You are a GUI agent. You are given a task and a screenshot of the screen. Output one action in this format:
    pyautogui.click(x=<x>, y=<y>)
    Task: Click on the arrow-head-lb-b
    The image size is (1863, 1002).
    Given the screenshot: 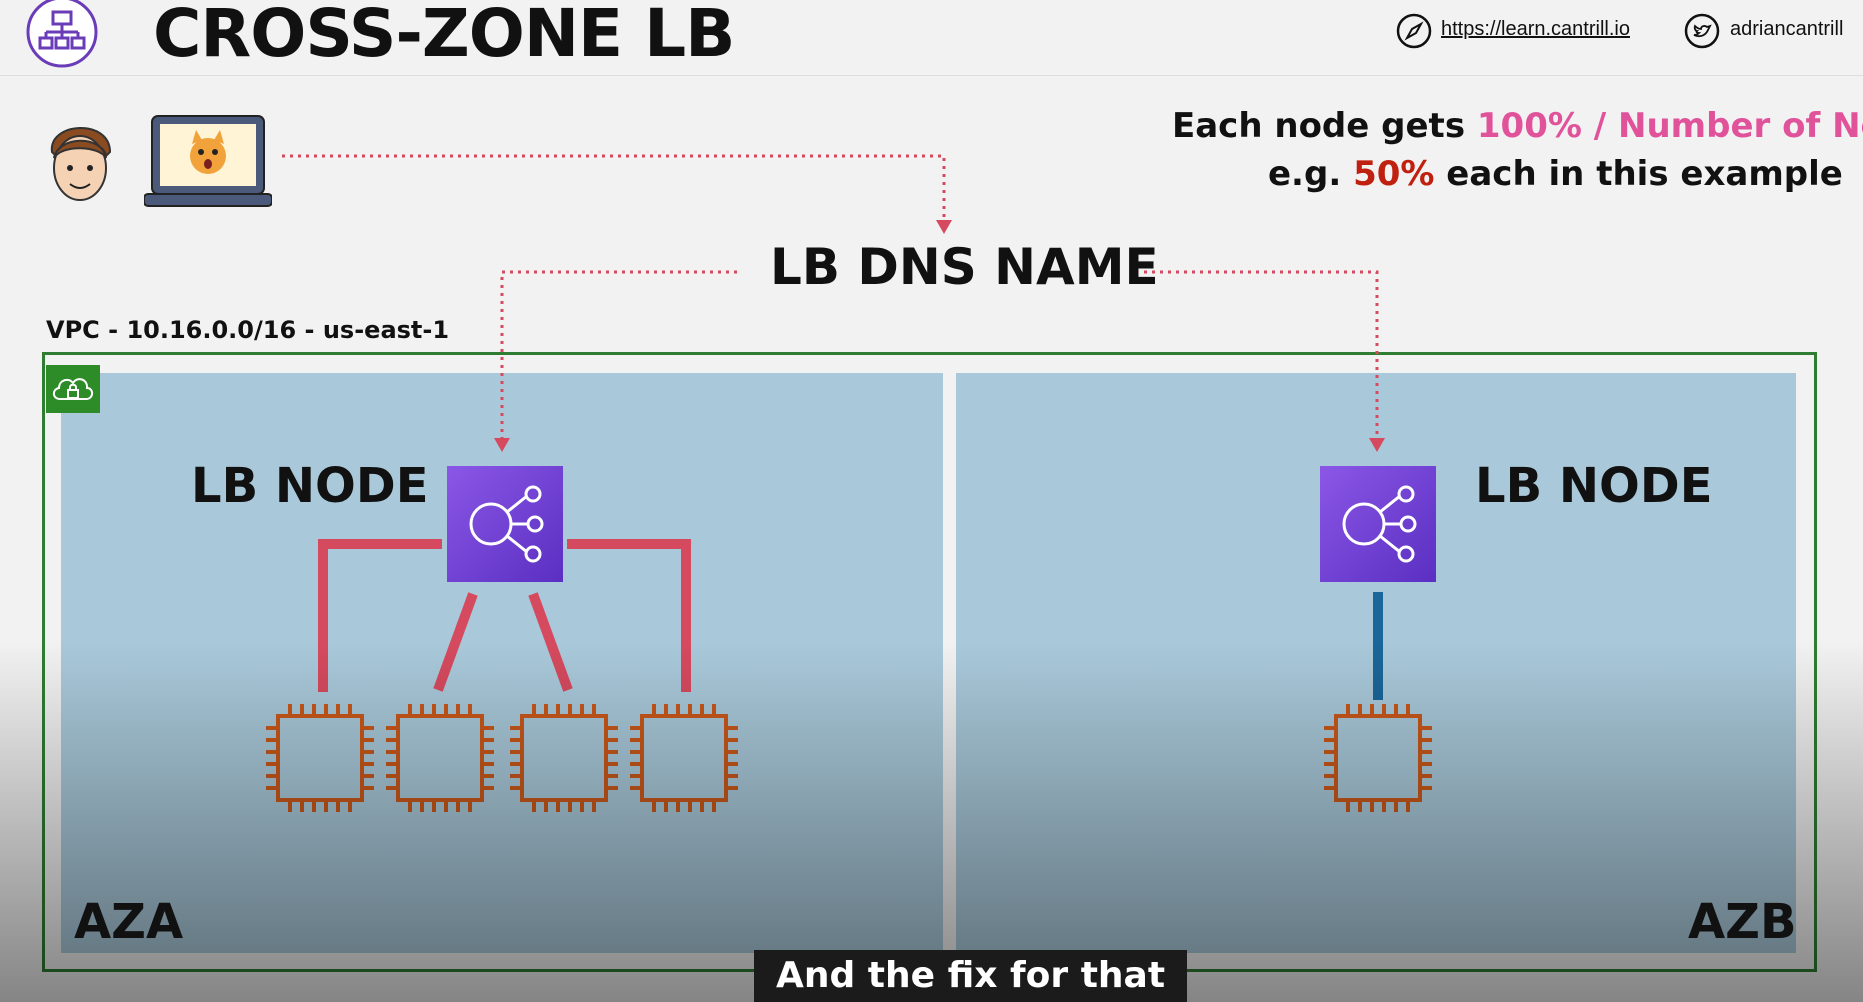 What is the action you would take?
    pyautogui.click(x=1377, y=445)
    